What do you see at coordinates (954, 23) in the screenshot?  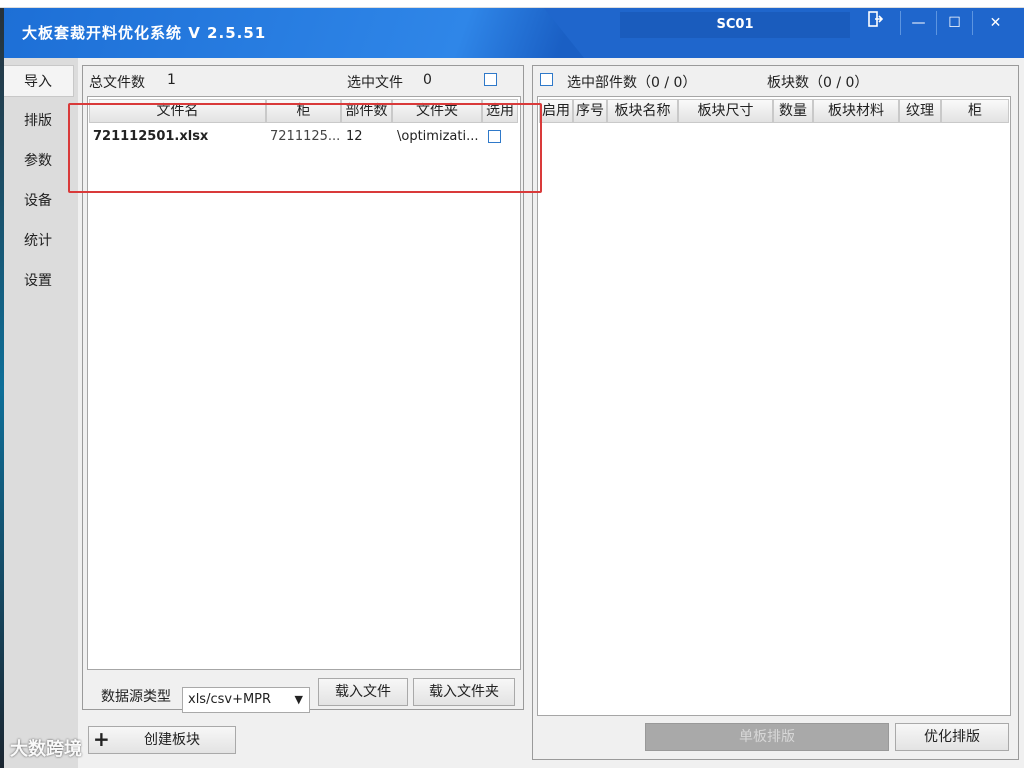 I see `maximize-button: ☐` at bounding box center [954, 23].